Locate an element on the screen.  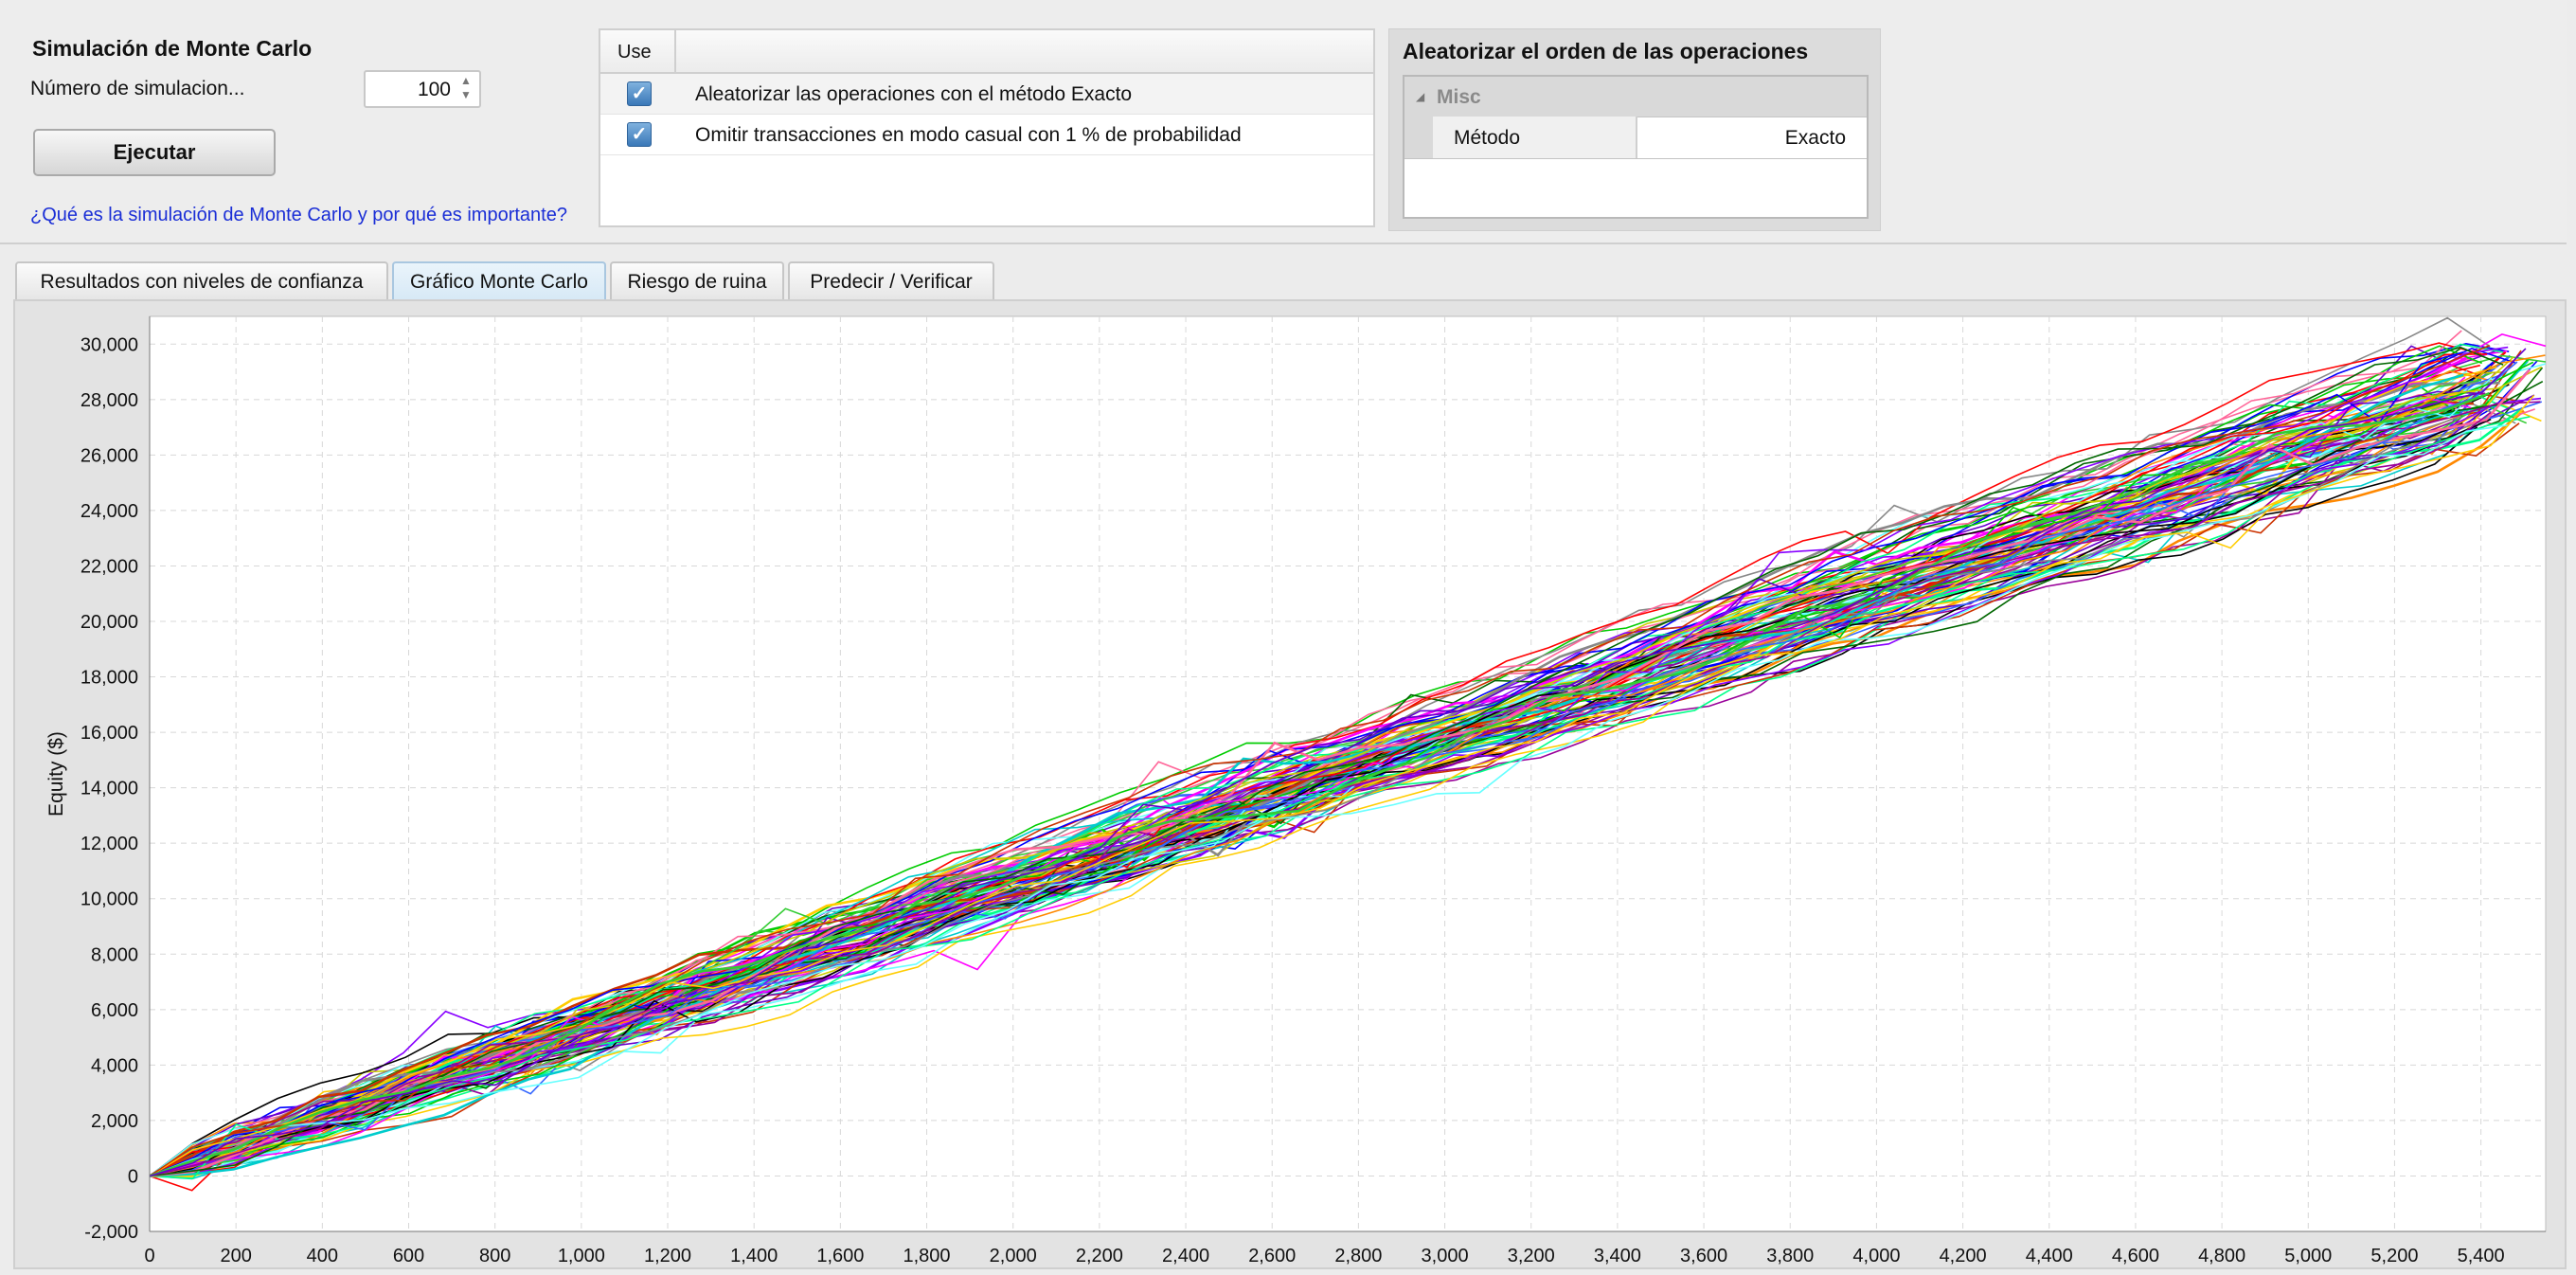
property-value: Exacto is located at coordinates (1815, 138).